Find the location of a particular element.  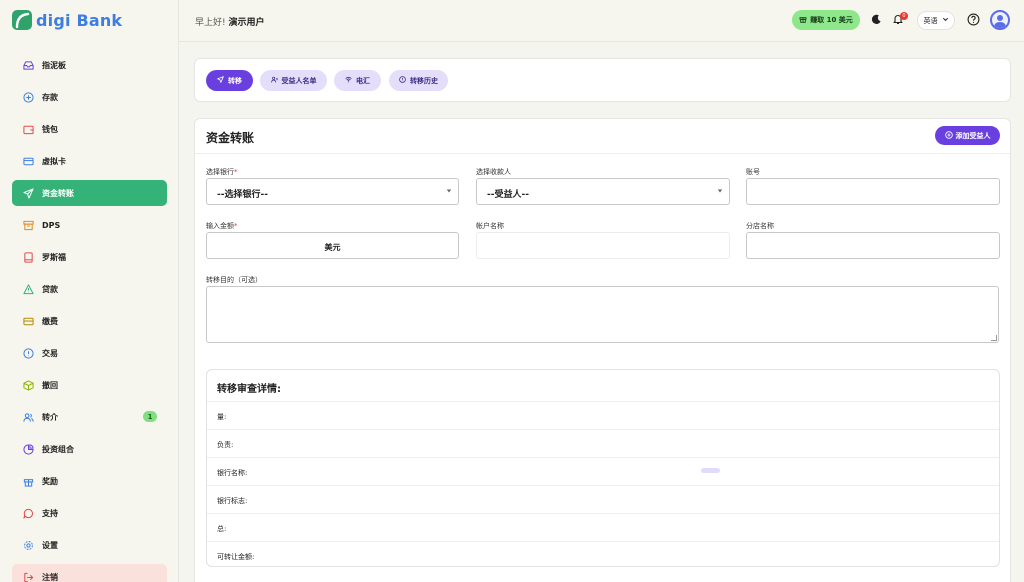

tab-label: 受益人名单 is located at coordinates (299, 80).